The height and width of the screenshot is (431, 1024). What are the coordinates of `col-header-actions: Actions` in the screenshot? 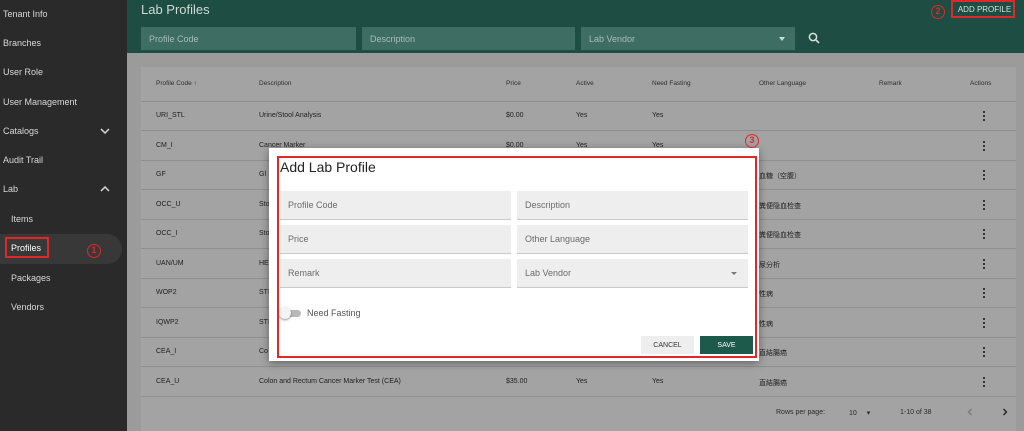 It's located at (981, 83).